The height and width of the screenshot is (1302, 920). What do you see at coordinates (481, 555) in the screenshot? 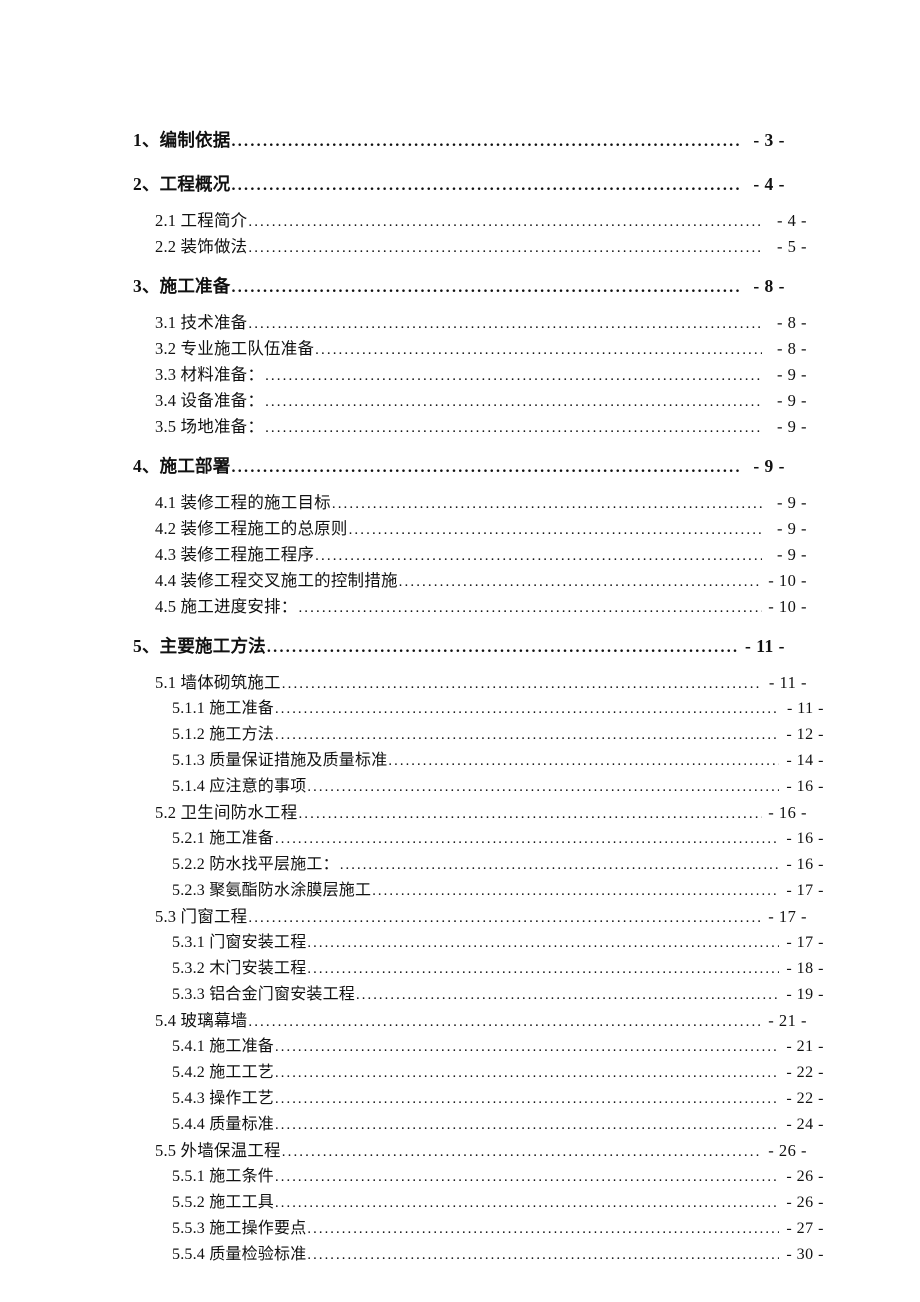
I see `toc-entry: 4.3 装修工程施工程序 - 9 -` at bounding box center [481, 555].